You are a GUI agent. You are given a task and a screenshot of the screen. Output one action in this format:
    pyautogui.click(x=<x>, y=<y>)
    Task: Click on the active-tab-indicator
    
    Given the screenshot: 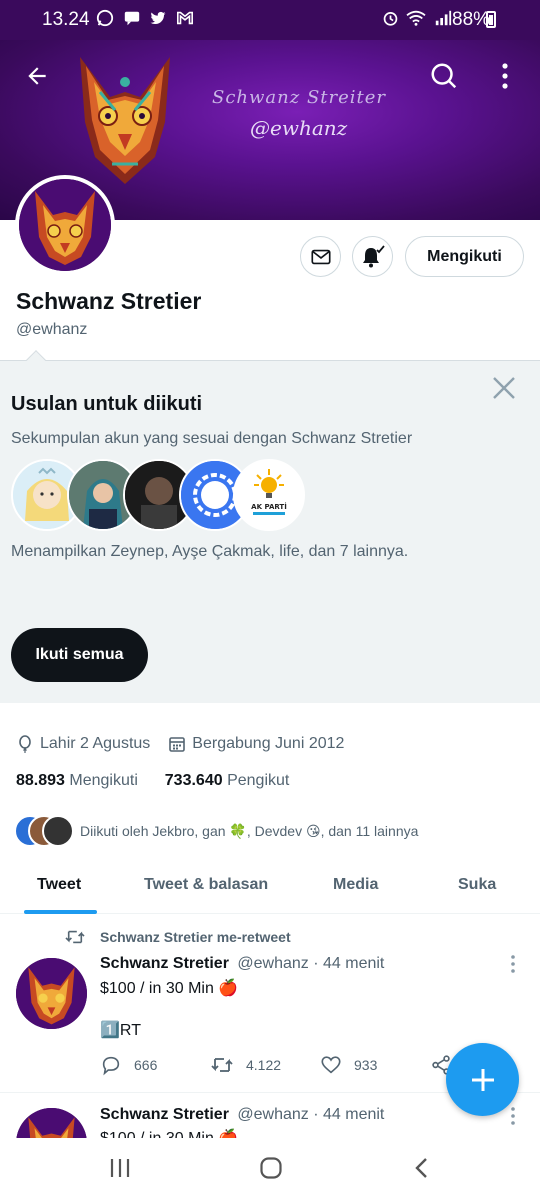 What is the action you would take?
    pyautogui.click(x=60, y=912)
    